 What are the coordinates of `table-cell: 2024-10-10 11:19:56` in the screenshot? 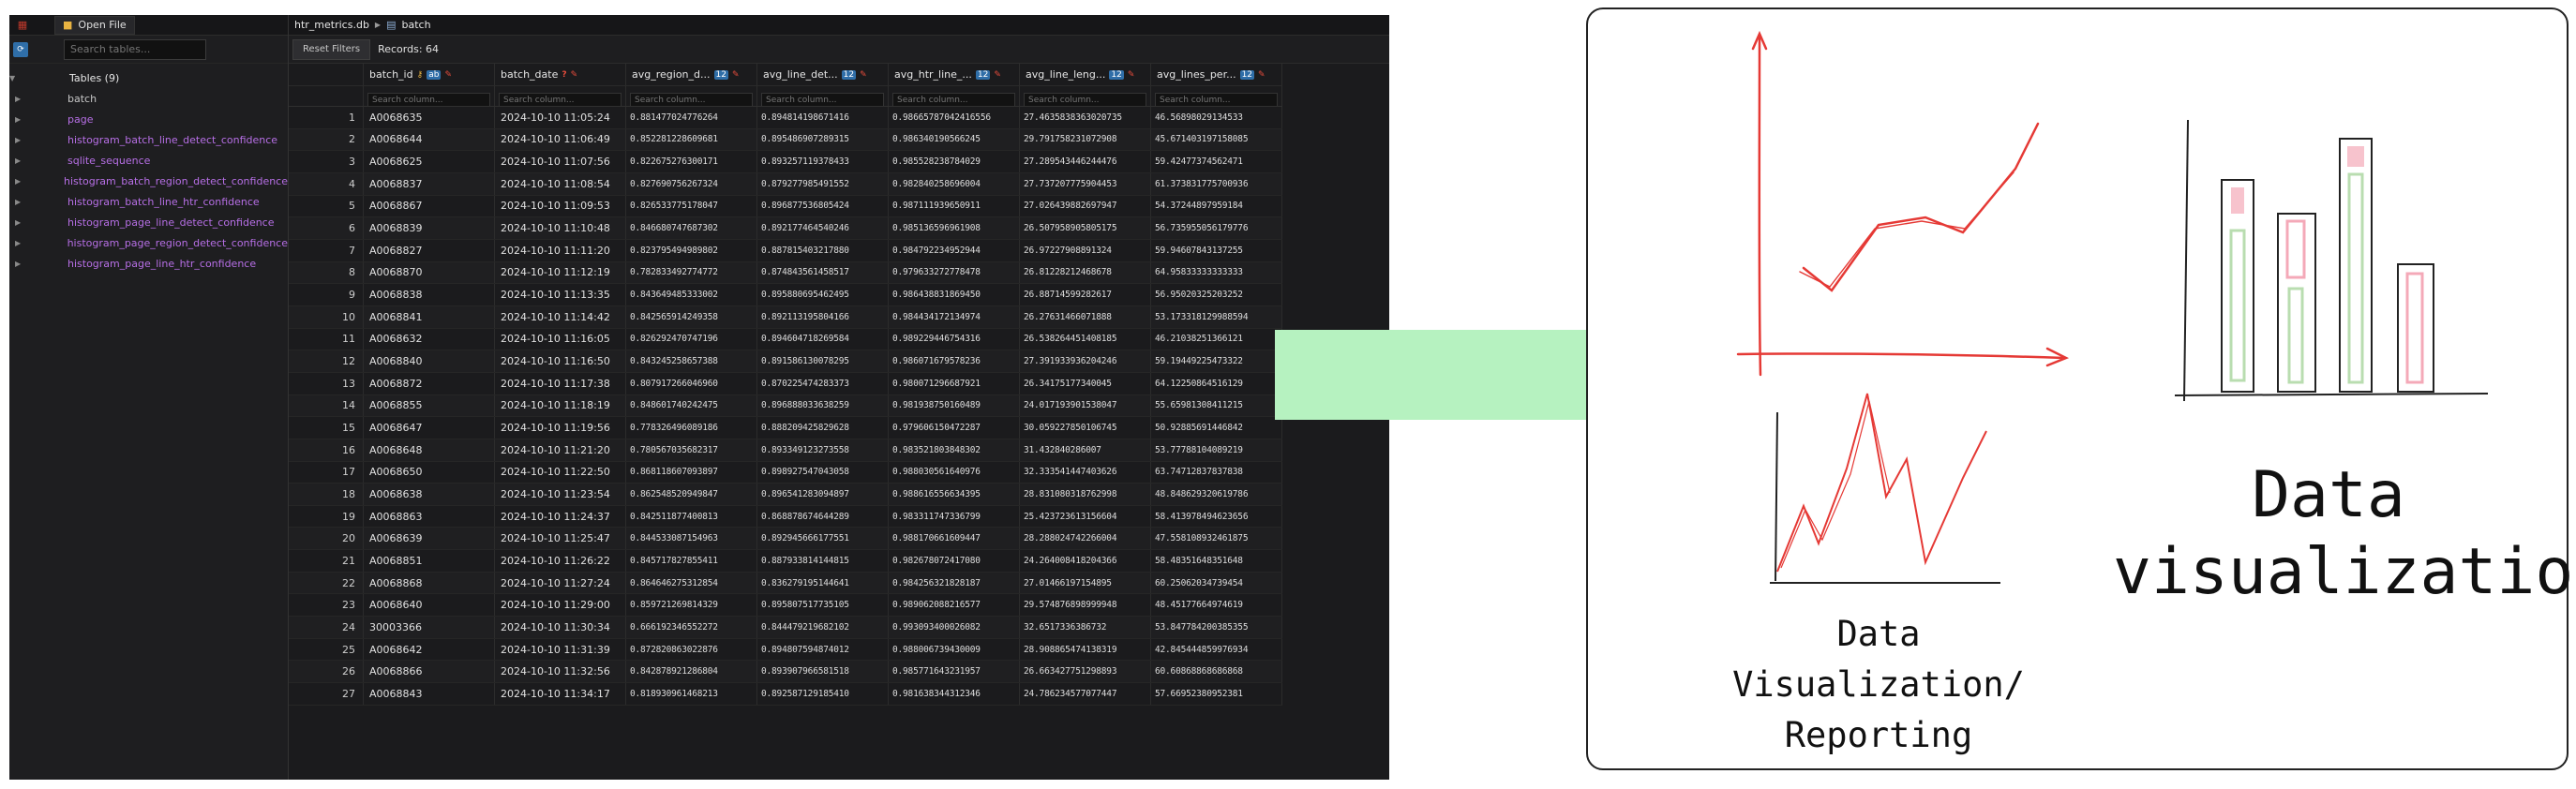 It's located at (560, 428).